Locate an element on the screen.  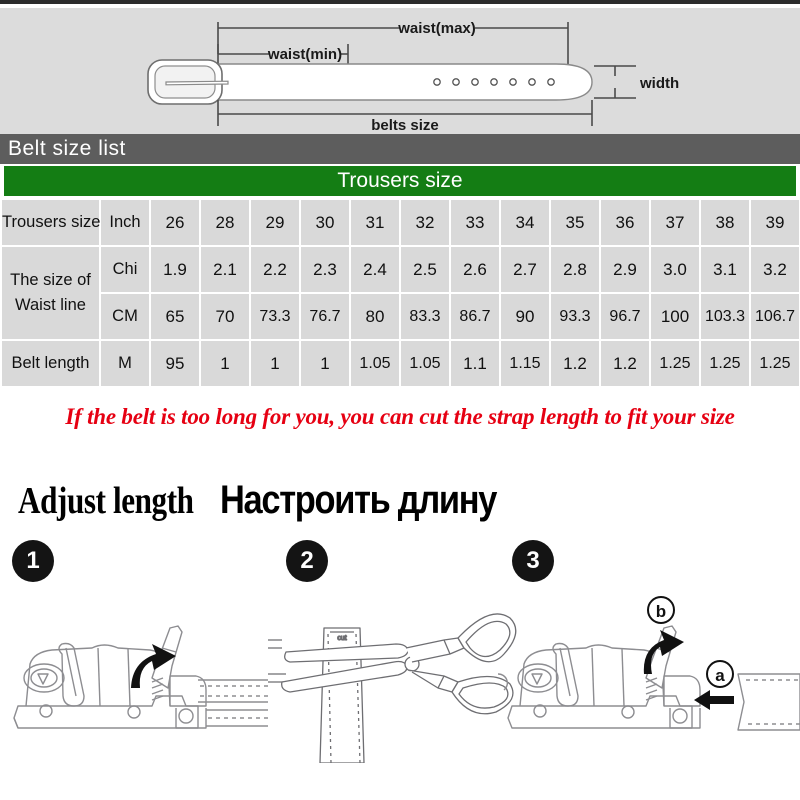
cell-r0c4: 31 is located at coordinates (375, 222).